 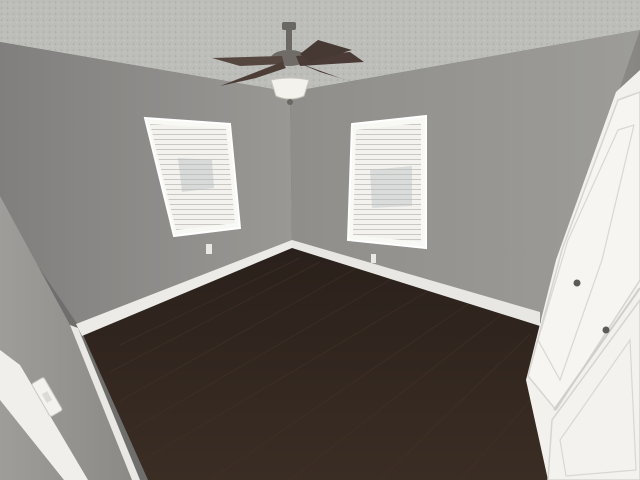 What do you see at coordinates (386, 182) in the screenshot?
I see `window-right` at bounding box center [386, 182].